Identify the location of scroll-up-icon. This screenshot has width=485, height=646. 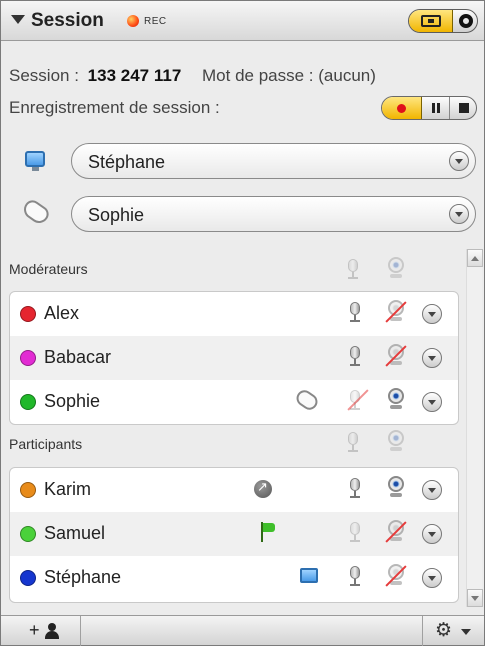
(475, 258).